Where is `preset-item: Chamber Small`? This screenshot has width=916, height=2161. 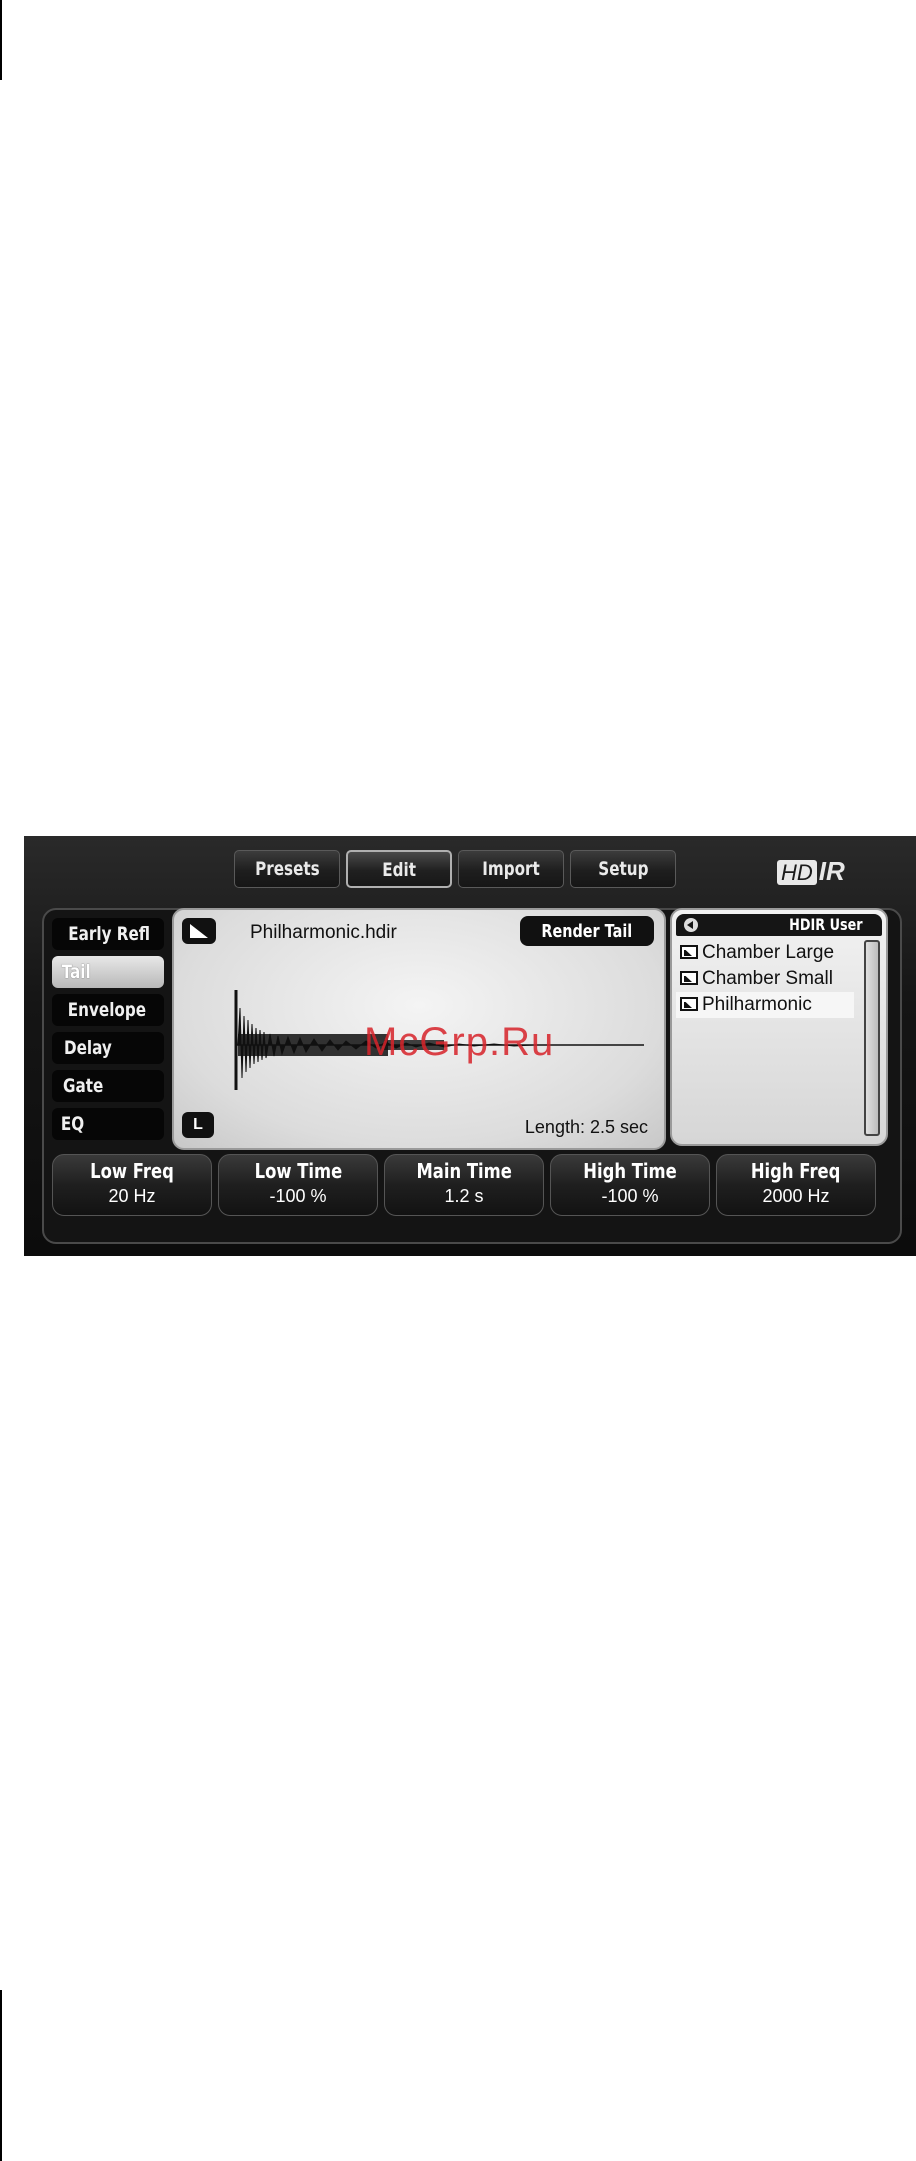 preset-item: Chamber Small is located at coordinates (765, 979).